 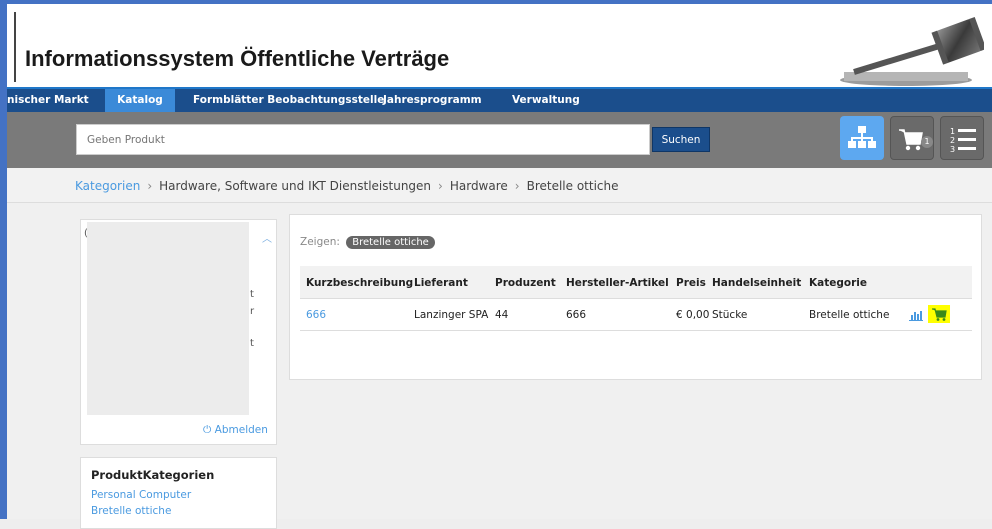 I want to click on column-header: Produzent, so click(x=525, y=283).